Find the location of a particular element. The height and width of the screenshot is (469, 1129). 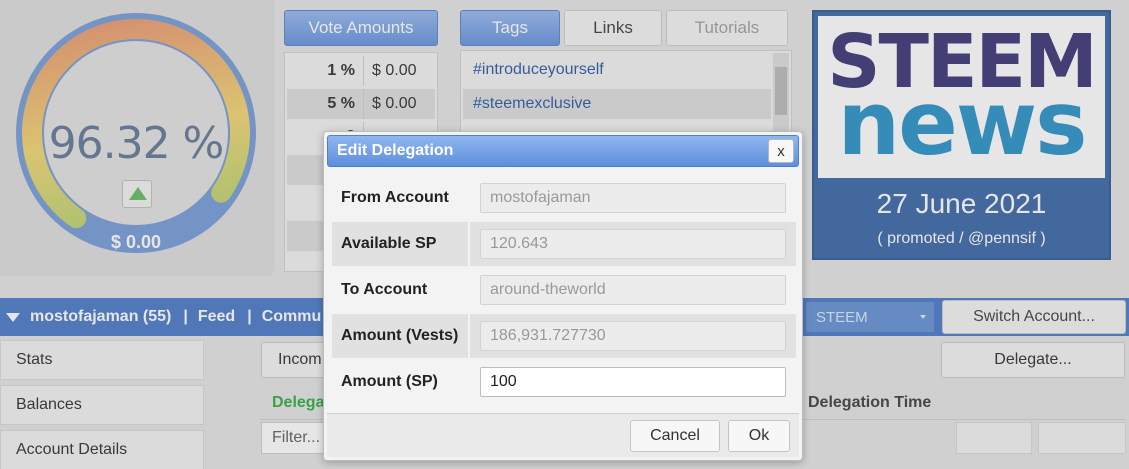

to-account-field: around-theworld is located at coordinates (633, 290).